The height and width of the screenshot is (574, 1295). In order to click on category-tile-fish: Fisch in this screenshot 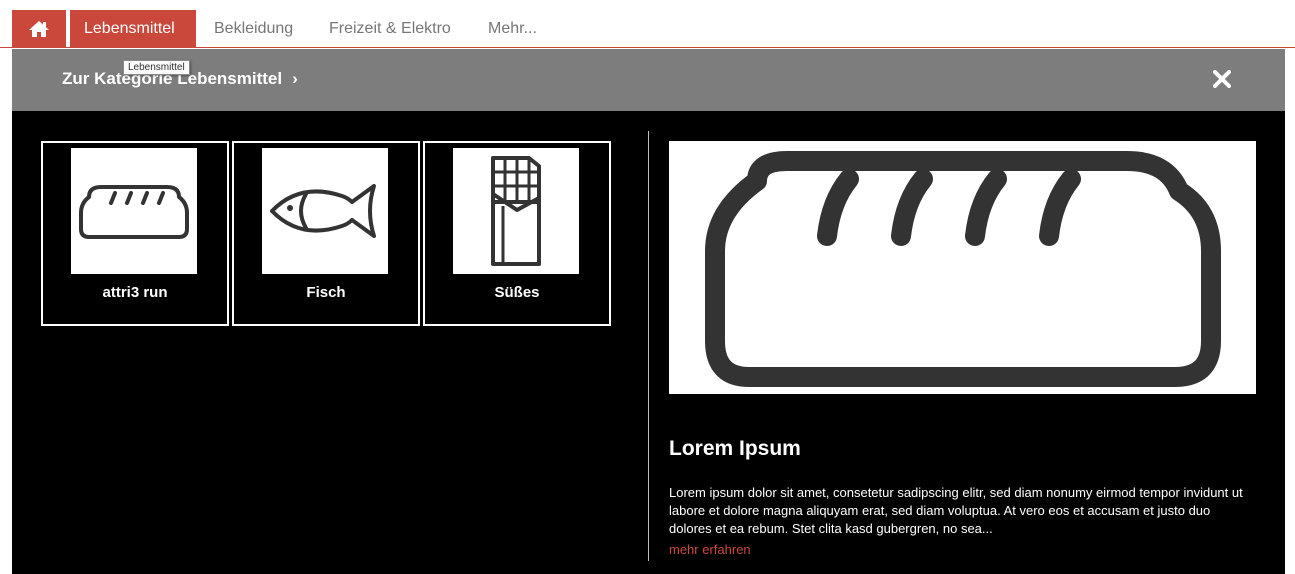, I will do `click(326, 233)`.